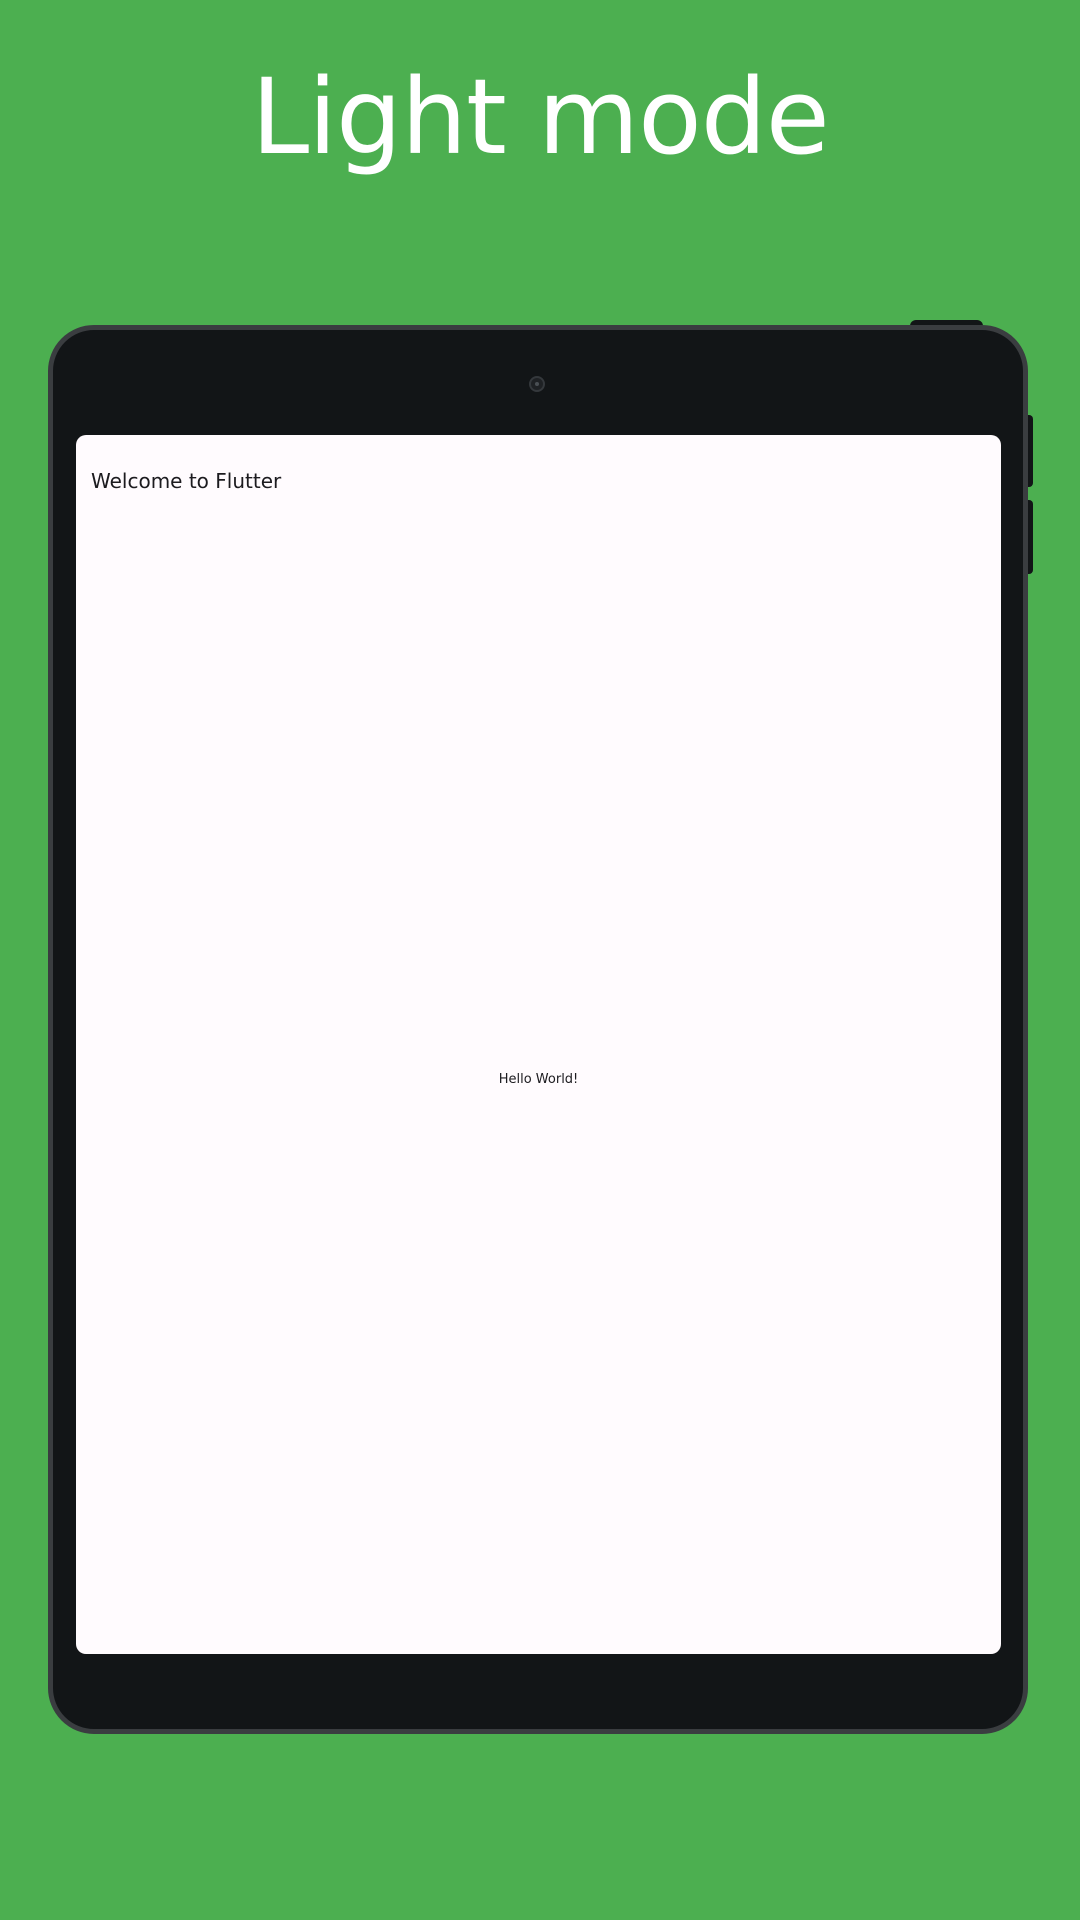  What do you see at coordinates (186, 481) in the screenshot?
I see `app-bar-title: Welcome to Flutter` at bounding box center [186, 481].